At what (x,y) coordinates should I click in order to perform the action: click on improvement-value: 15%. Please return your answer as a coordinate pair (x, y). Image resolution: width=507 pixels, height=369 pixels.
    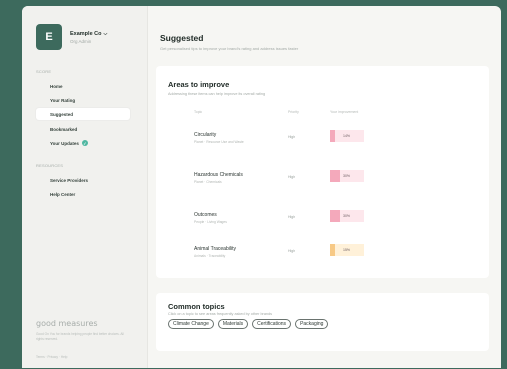
    Looking at the image, I should click on (347, 249).